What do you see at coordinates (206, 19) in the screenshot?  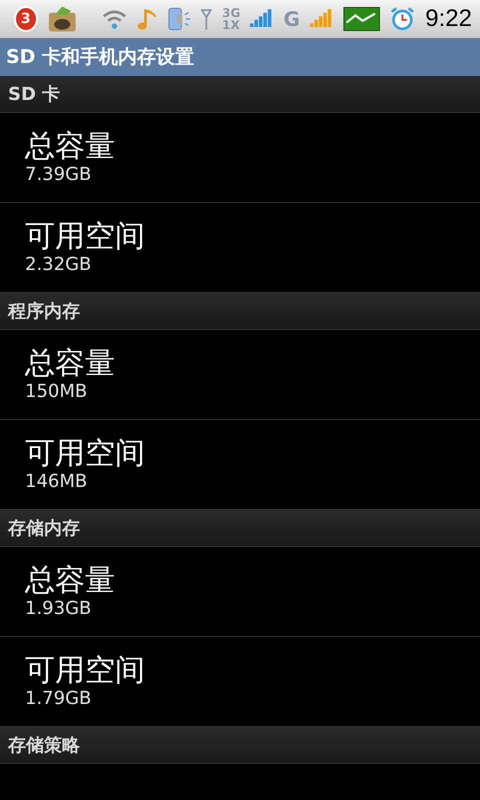 I see `antenna-icon` at bounding box center [206, 19].